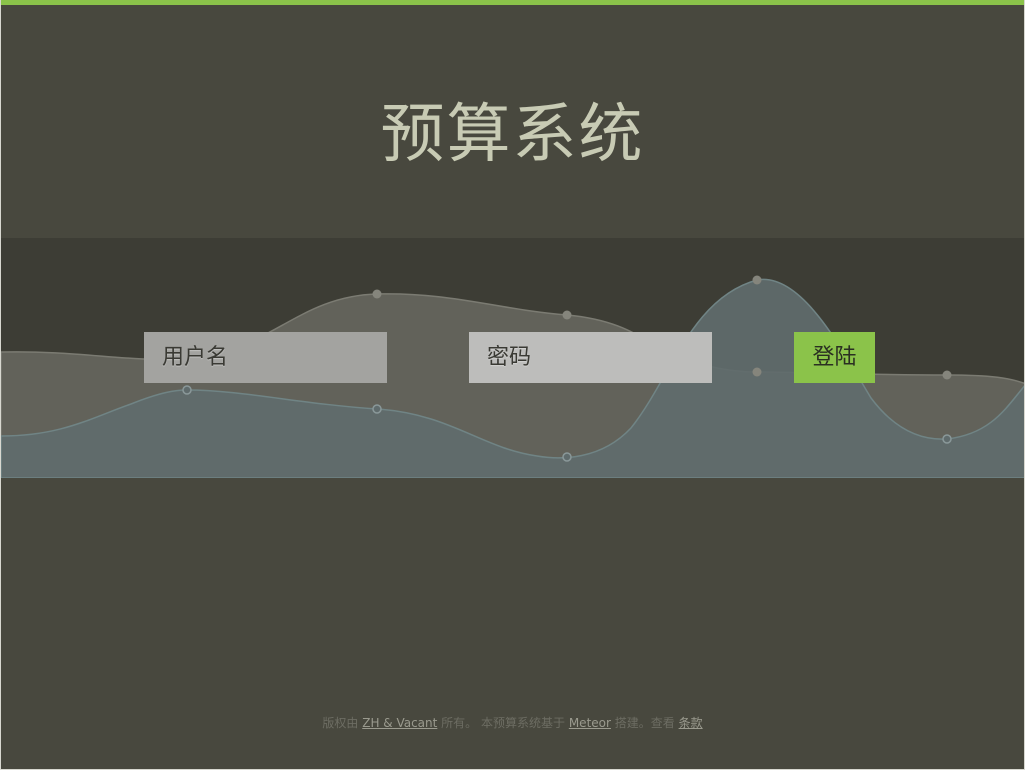  What do you see at coordinates (512, 135) in the screenshot?
I see `page-title: 预算系统` at bounding box center [512, 135].